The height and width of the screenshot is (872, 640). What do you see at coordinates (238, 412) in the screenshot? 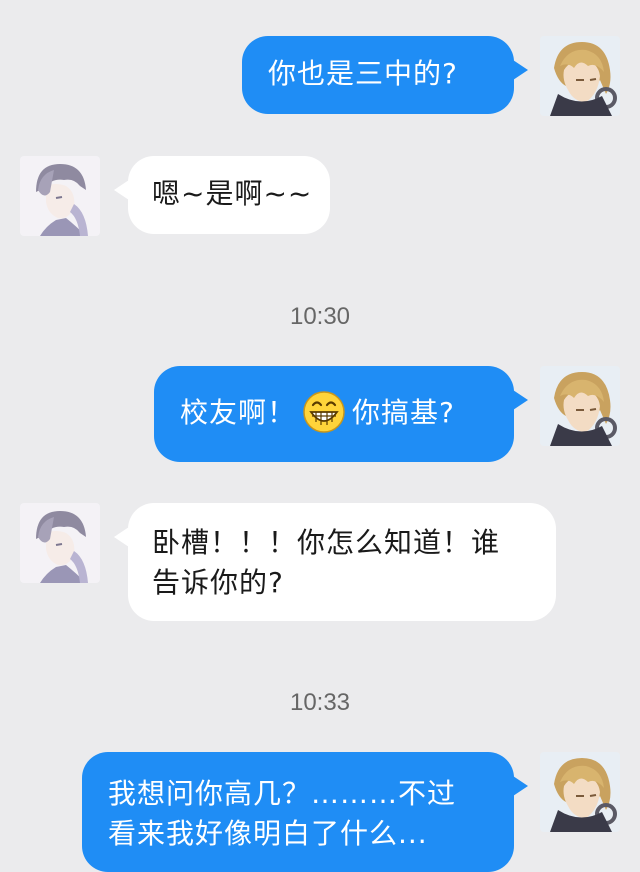
I see `message-text-part: 校友啊！` at bounding box center [238, 412].